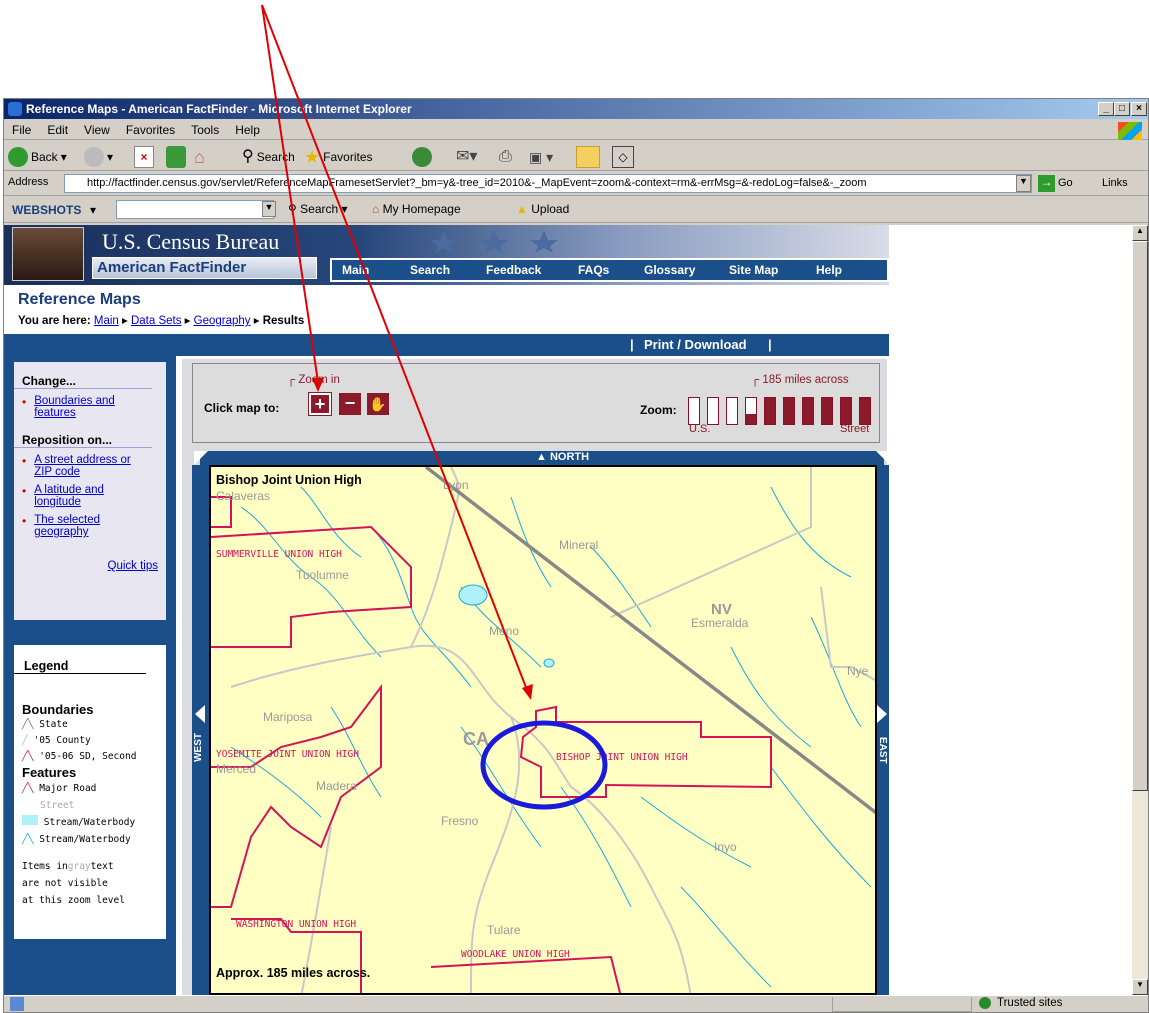 Image resolution: width=1149 pixels, height=1013 pixels. What do you see at coordinates (658, 410) in the screenshot?
I see `zoom-label: Zoom:` at bounding box center [658, 410].